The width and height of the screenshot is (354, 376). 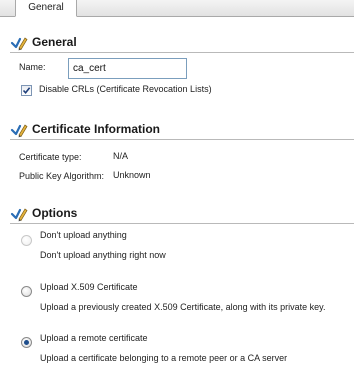 What do you see at coordinates (127, 68) in the screenshot?
I see `name-field` at bounding box center [127, 68].